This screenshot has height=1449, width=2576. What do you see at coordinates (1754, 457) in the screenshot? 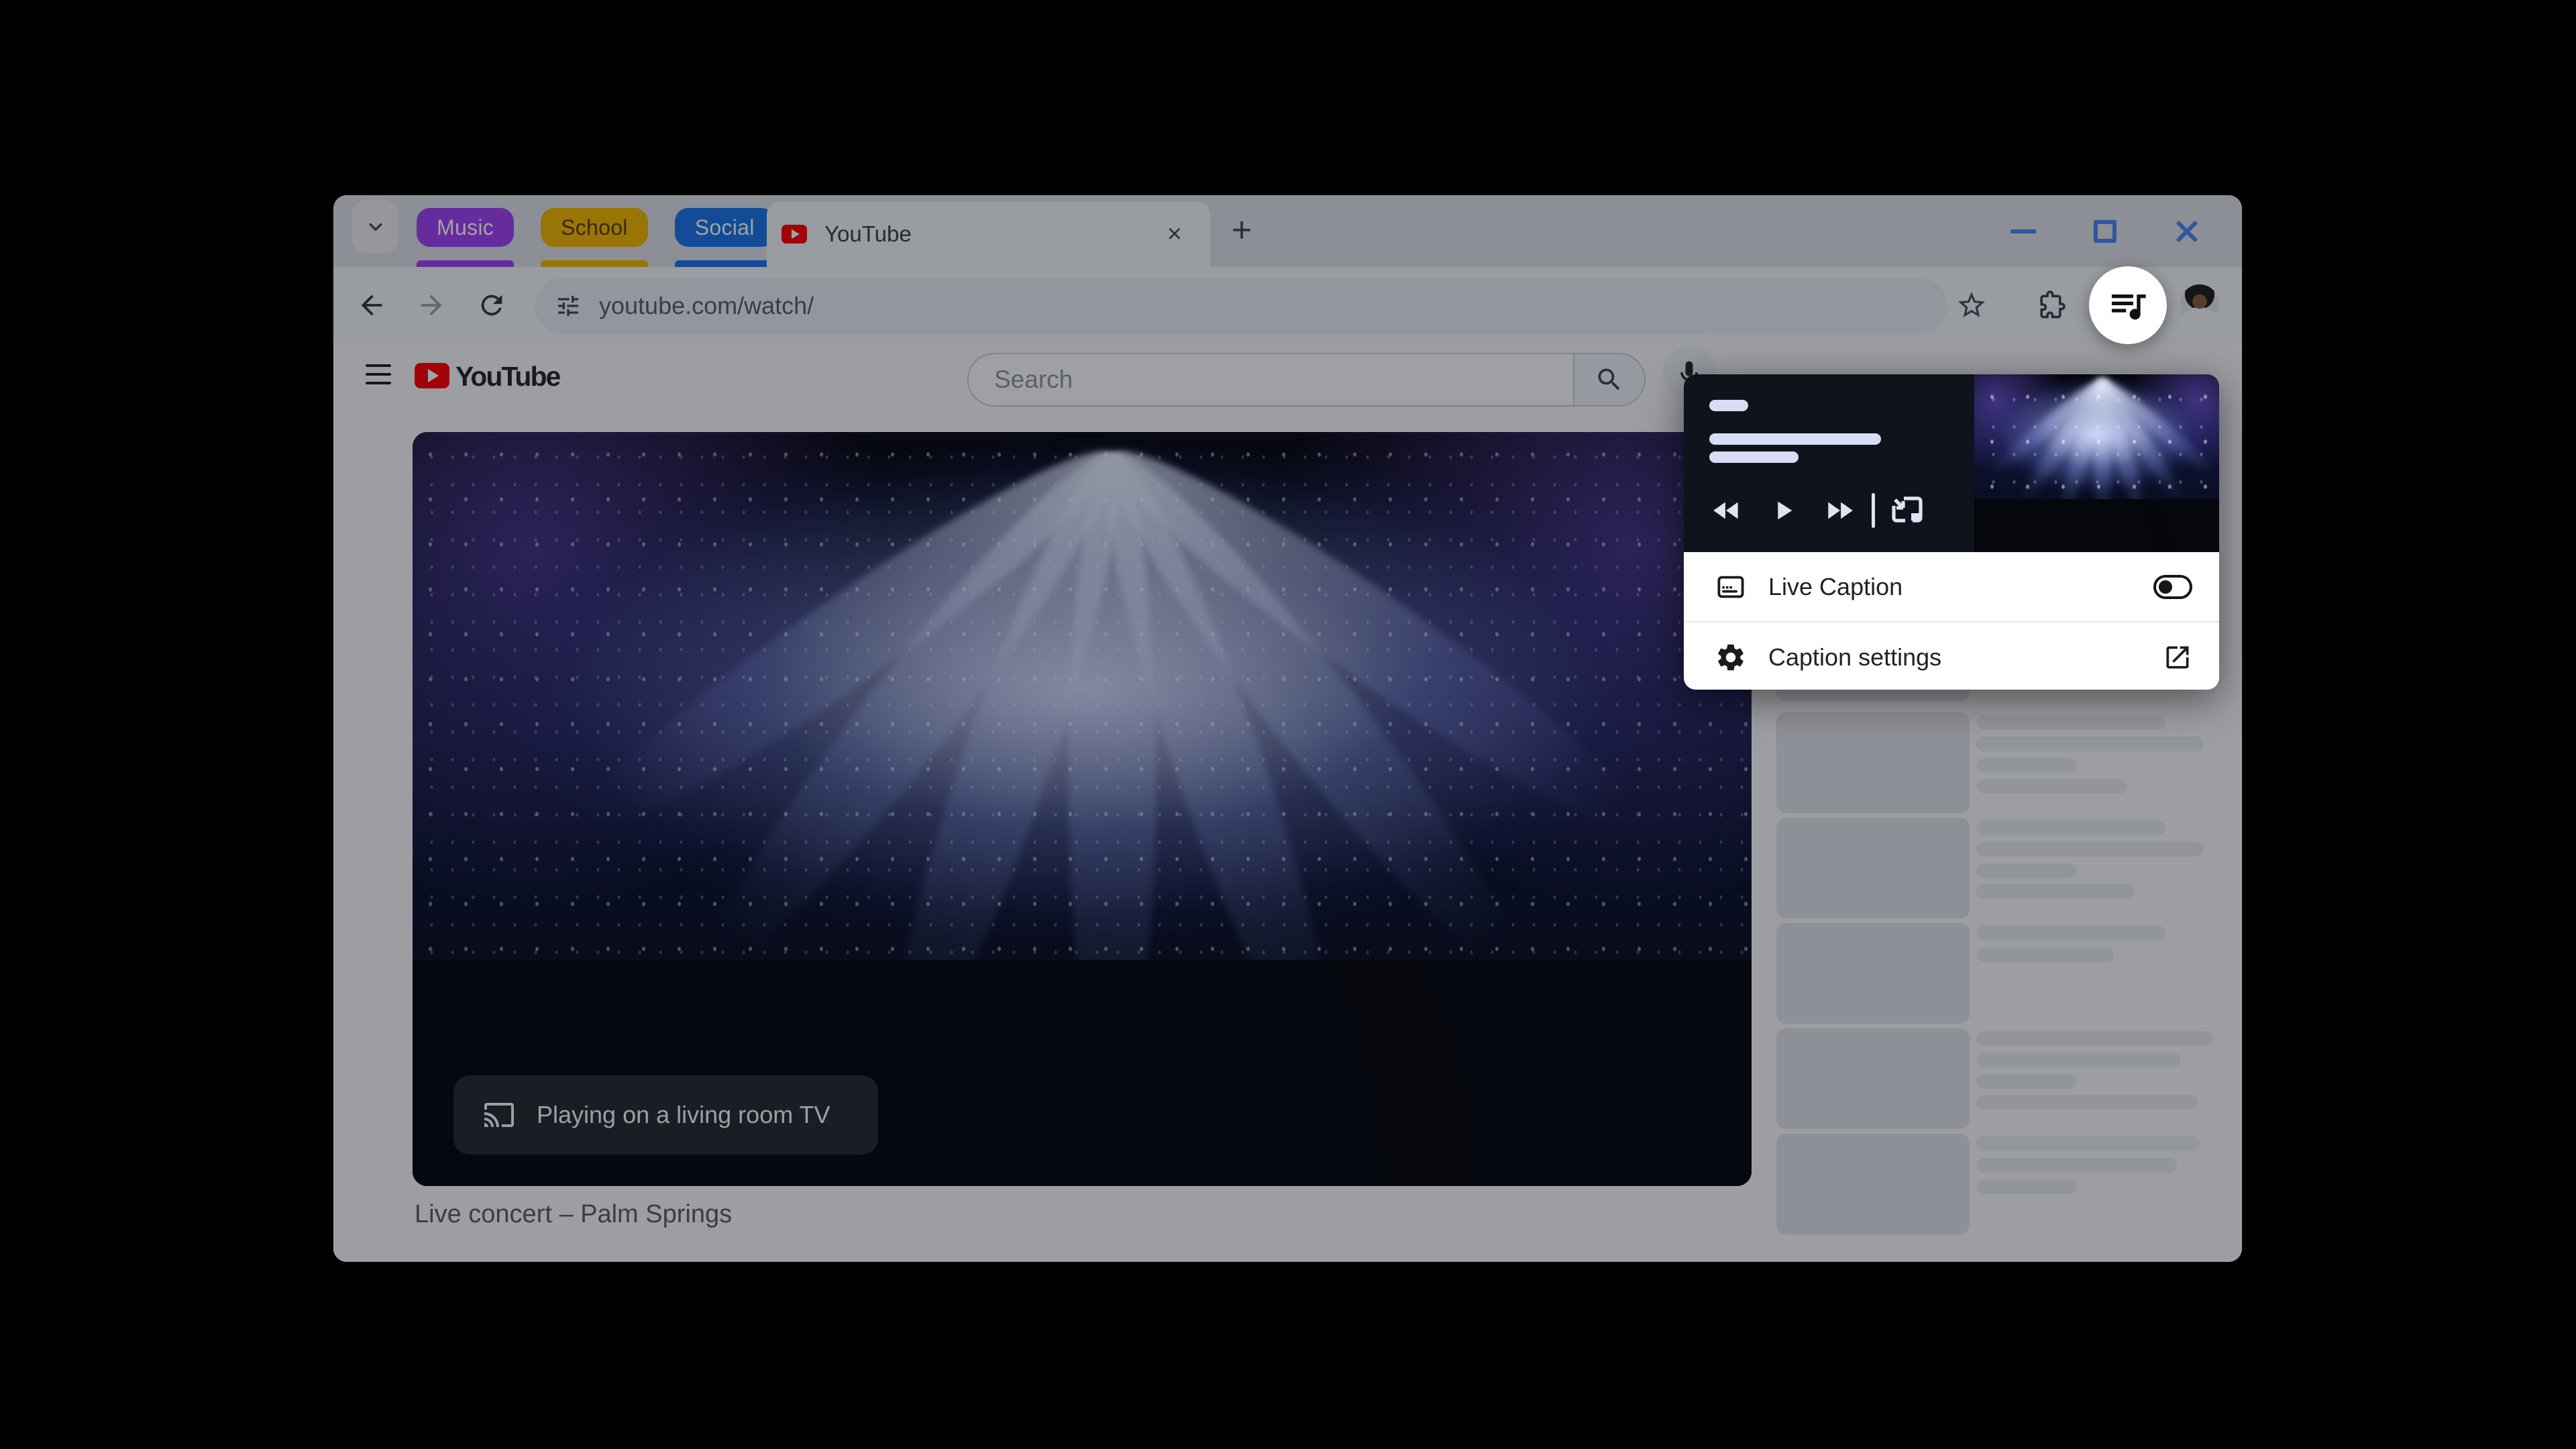
I see `media-artist-placeholder` at bounding box center [1754, 457].